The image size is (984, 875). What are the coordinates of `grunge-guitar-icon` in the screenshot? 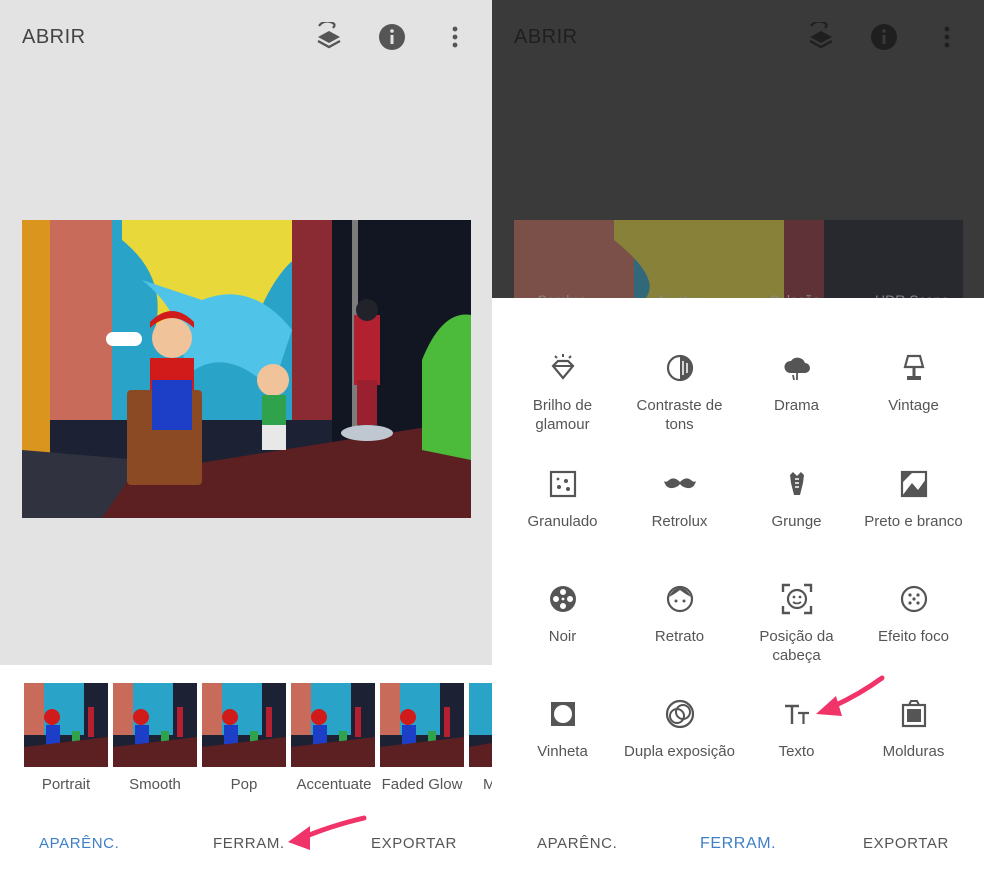 It's located at (797, 484).